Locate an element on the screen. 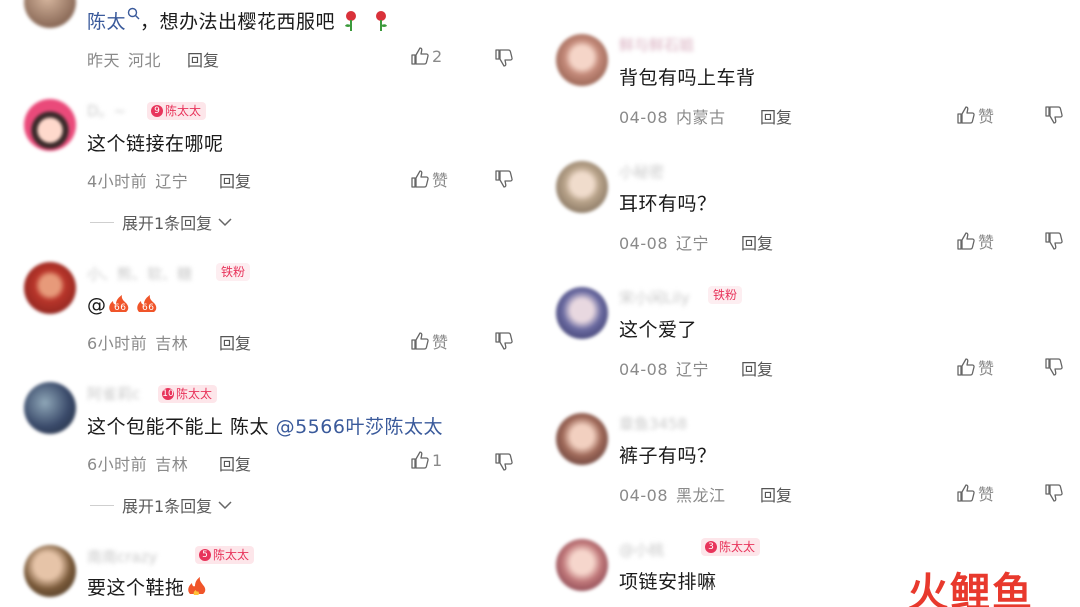  fan-badge: 3 陈太太 is located at coordinates (731, 547).